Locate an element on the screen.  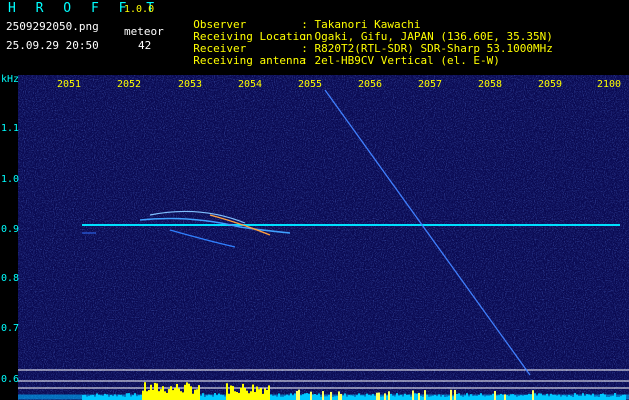
y-tick: 0.9 is located at coordinates (10, 229).